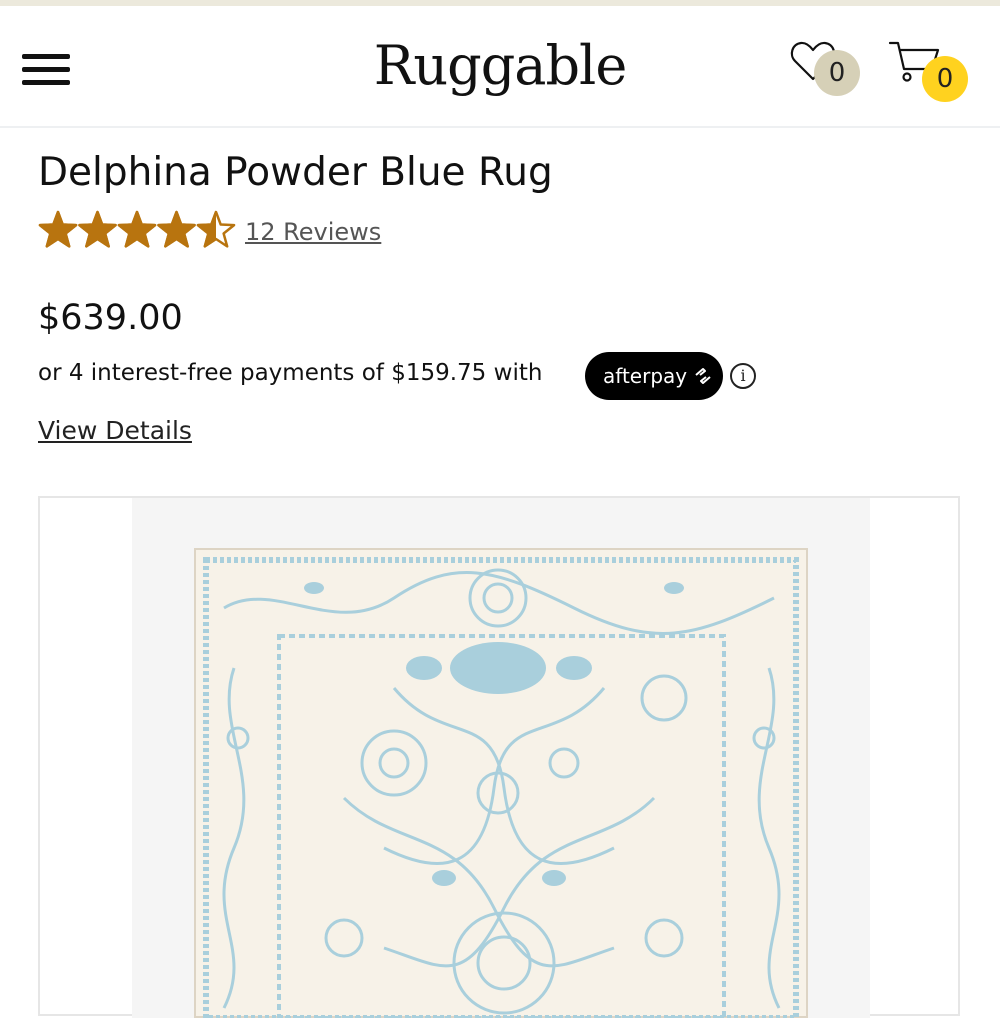 This screenshot has width=1000, height=1018. What do you see at coordinates (115, 430) in the screenshot?
I see `view-details-link: View Details` at bounding box center [115, 430].